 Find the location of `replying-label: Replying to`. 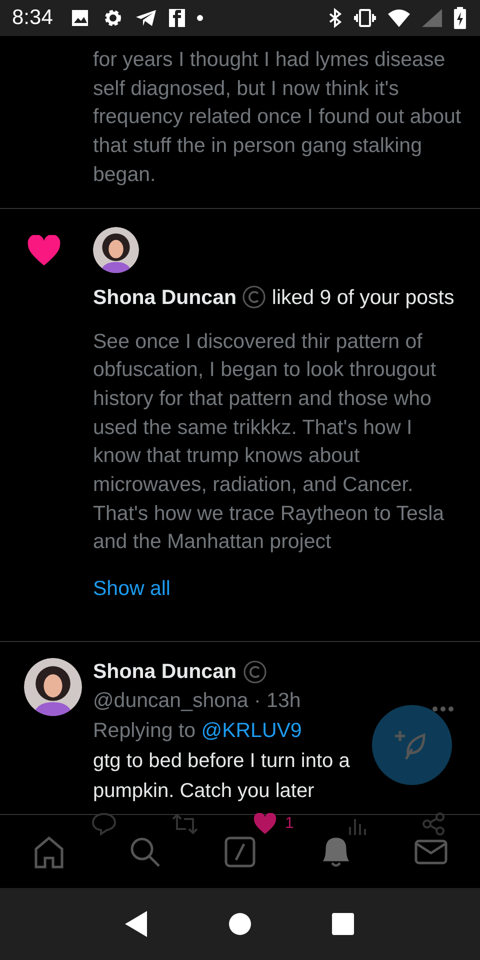

replying-label: Replying to is located at coordinates (144, 730).